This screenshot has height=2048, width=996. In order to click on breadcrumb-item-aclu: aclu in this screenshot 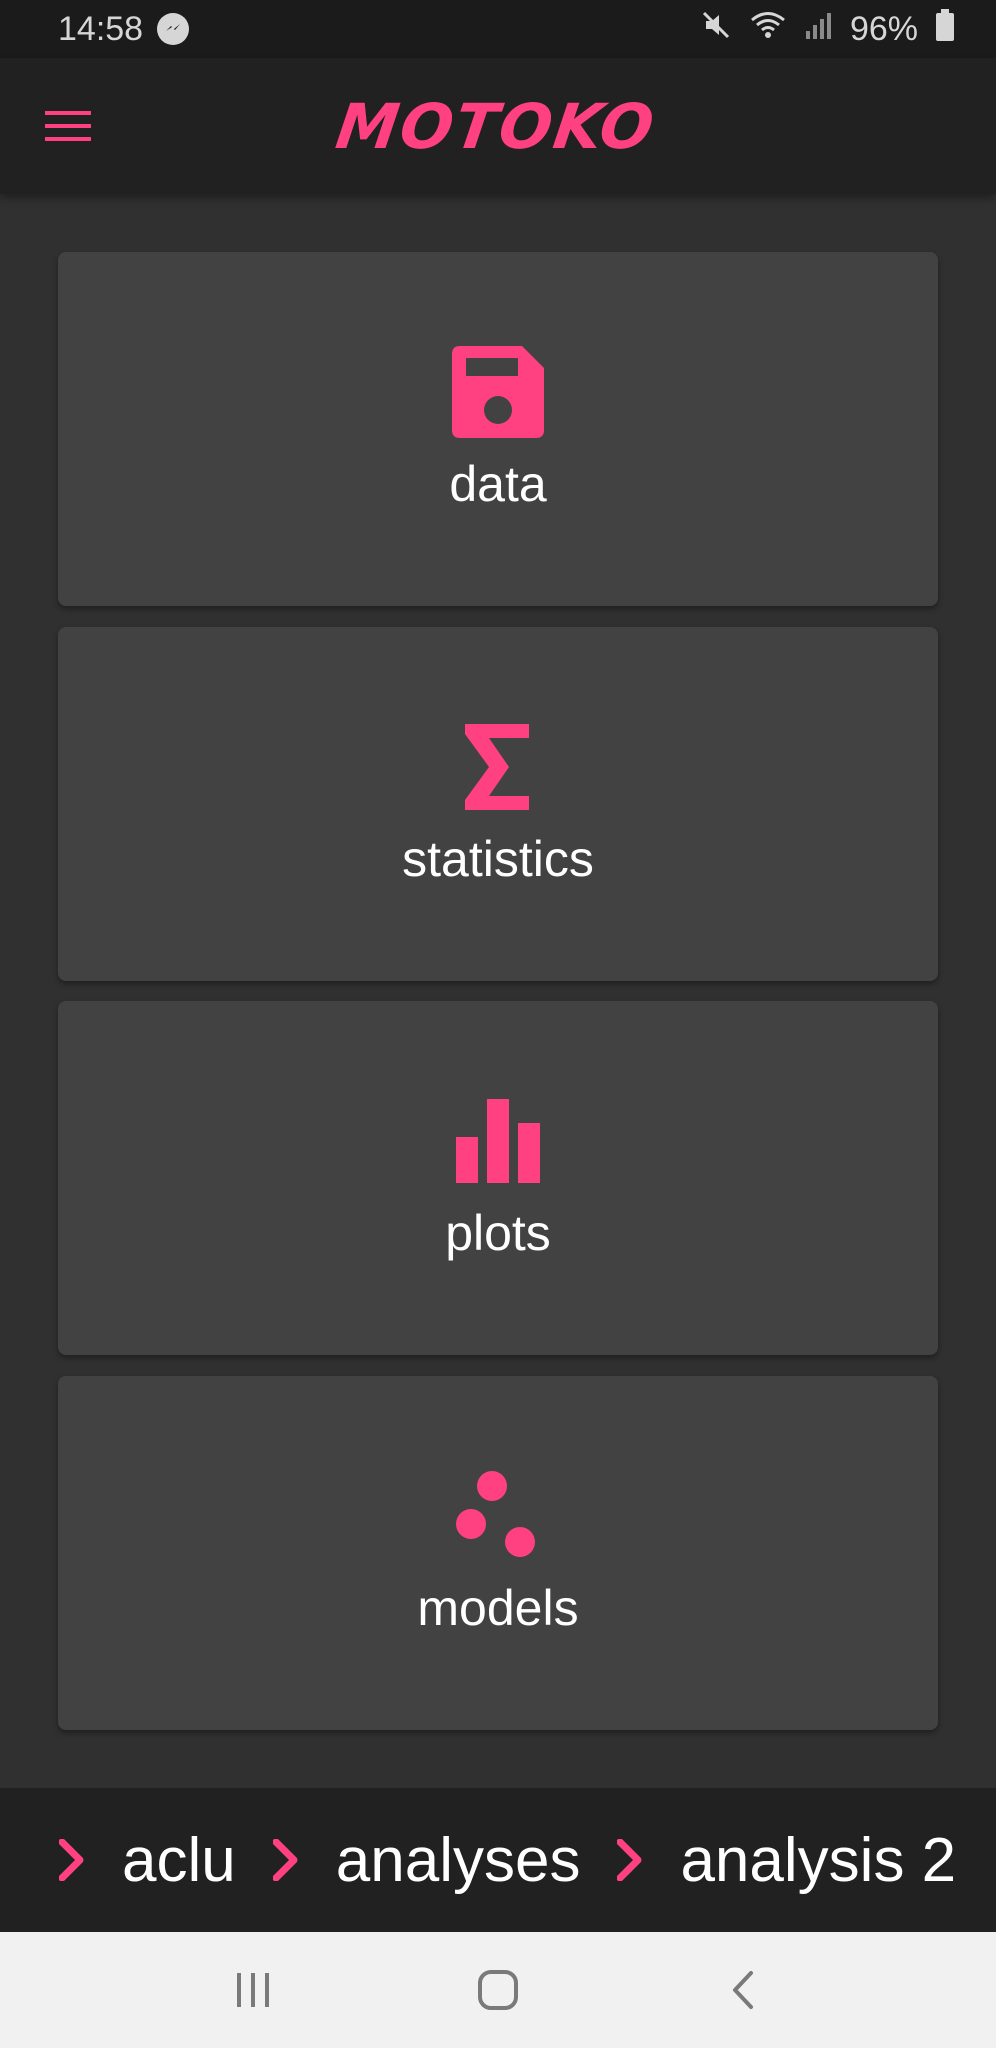, I will do `click(159, 1860)`.